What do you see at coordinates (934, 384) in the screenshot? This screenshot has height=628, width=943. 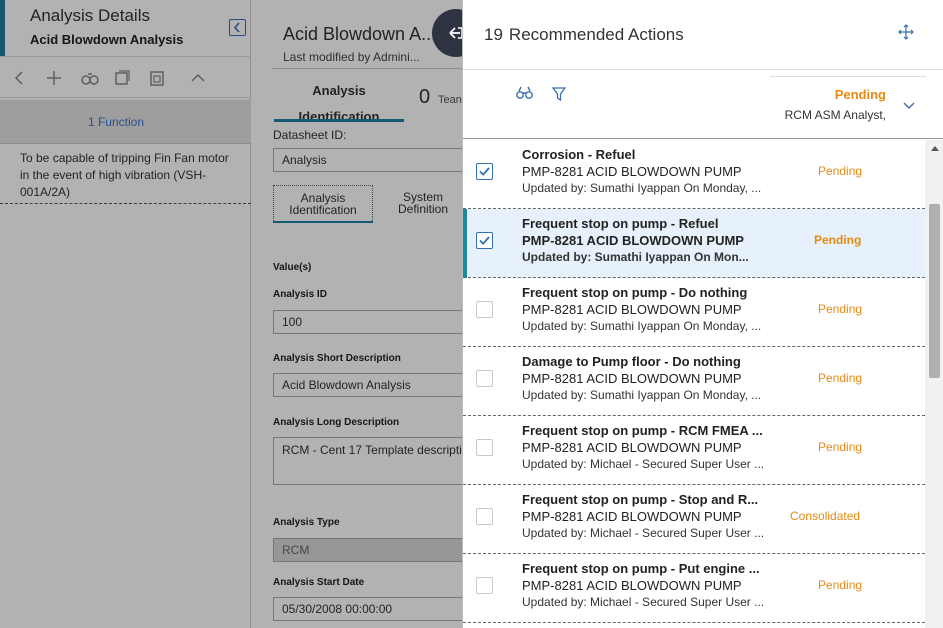 I see `list-scrollbar` at bounding box center [934, 384].